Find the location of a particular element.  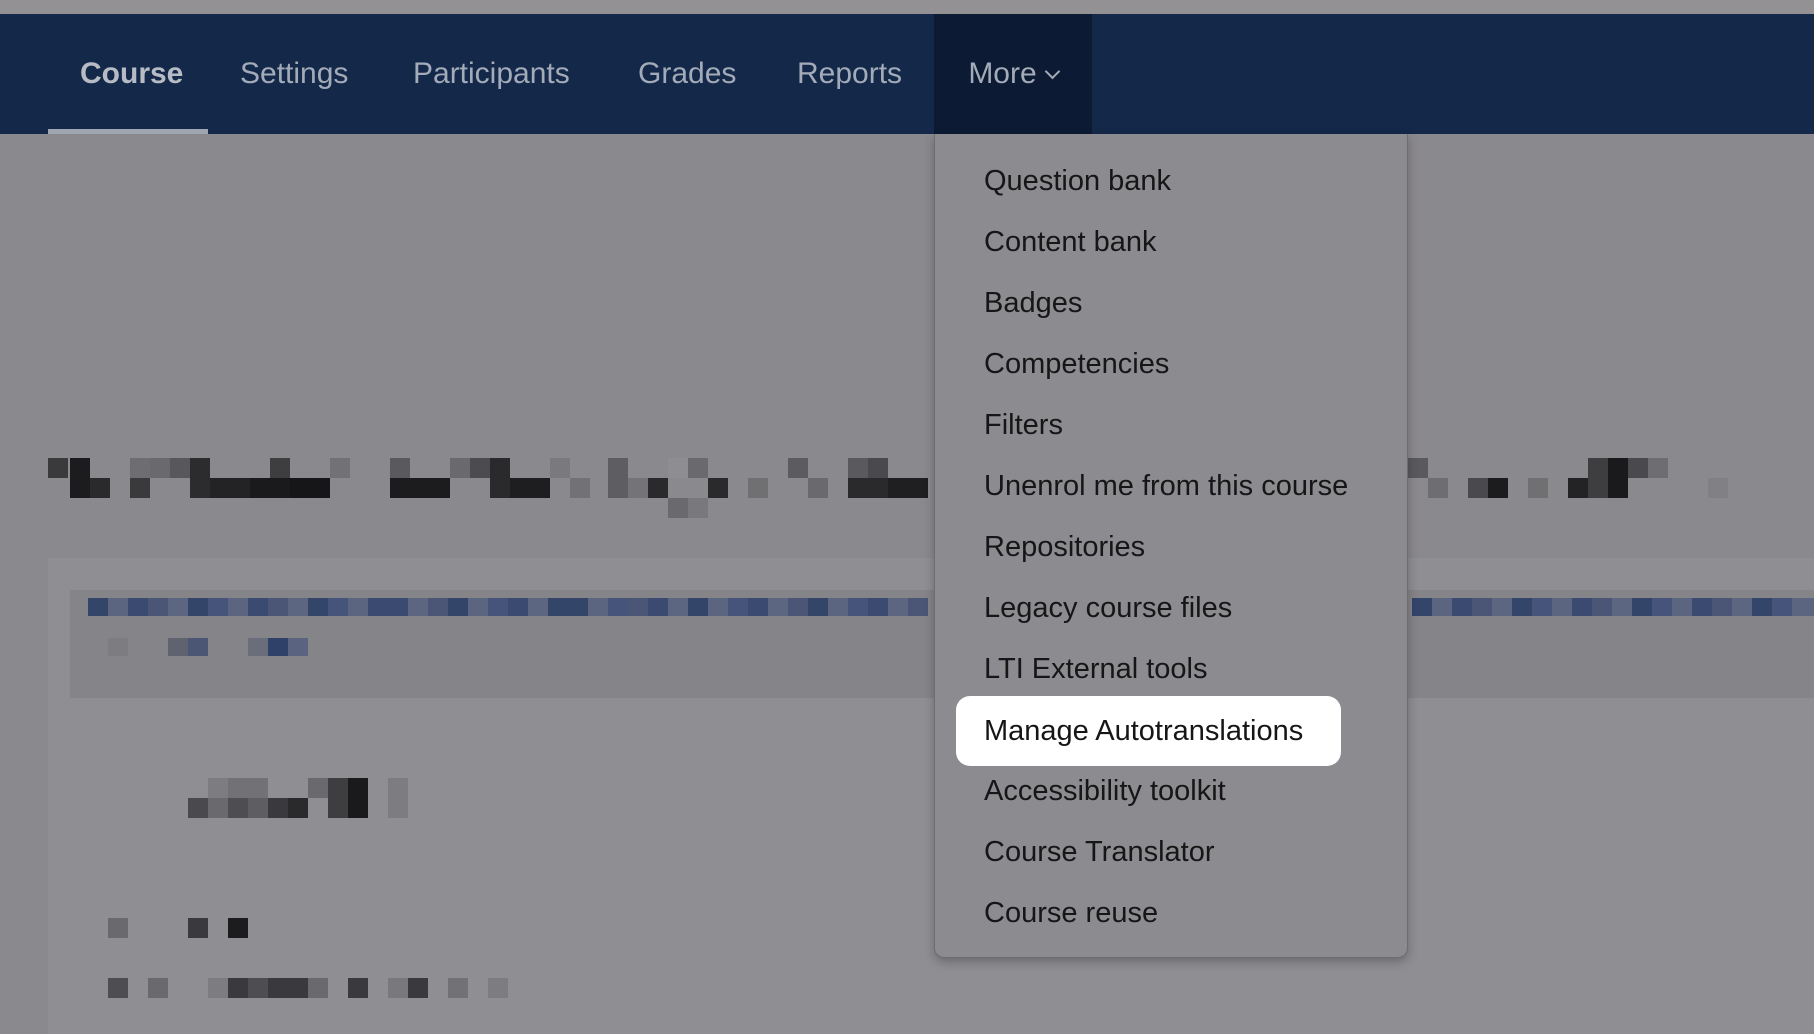

top-strip is located at coordinates (907, 7).